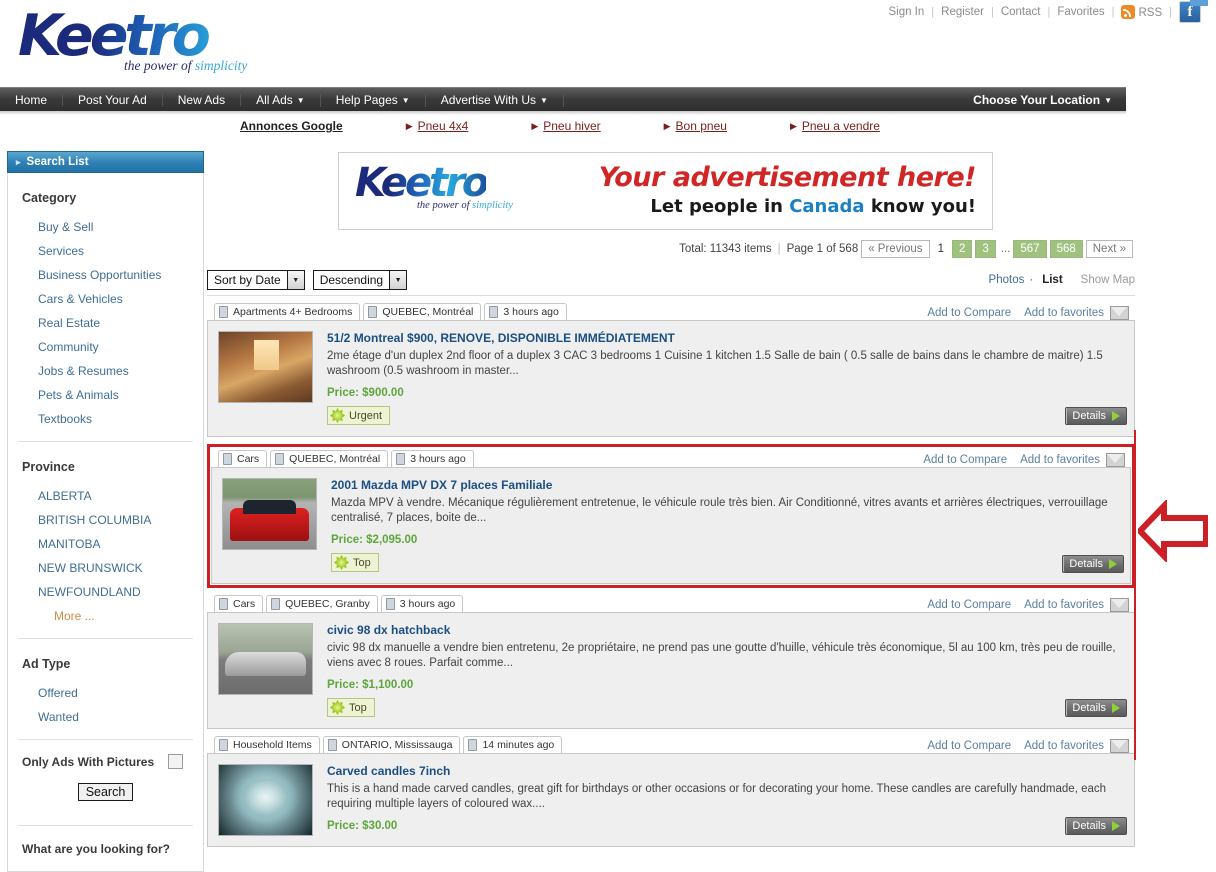 The height and width of the screenshot is (872, 1216). What do you see at coordinates (1066, 249) in the screenshot?
I see `page-number-568: 568` at bounding box center [1066, 249].